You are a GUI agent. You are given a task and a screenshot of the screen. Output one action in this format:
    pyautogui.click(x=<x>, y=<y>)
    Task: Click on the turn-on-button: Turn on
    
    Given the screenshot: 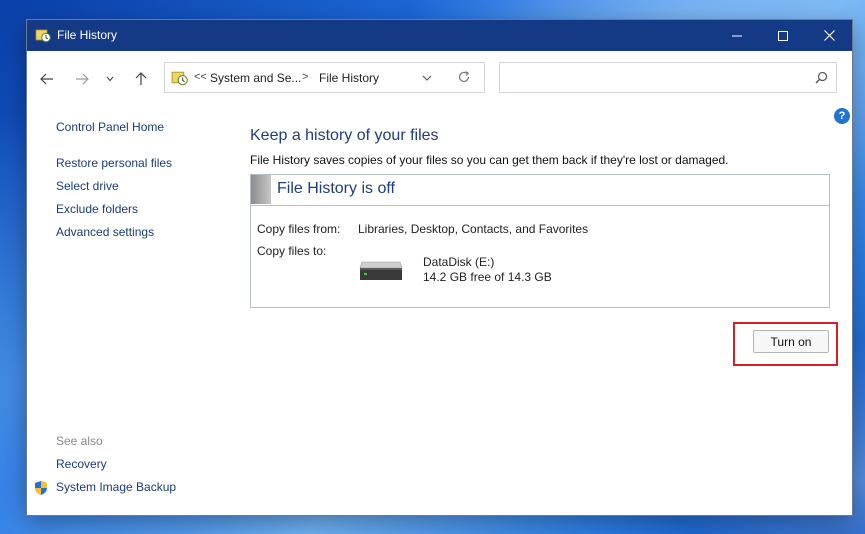 What is the action you would take?
    pyautogui.click(x=791, y=341)
    